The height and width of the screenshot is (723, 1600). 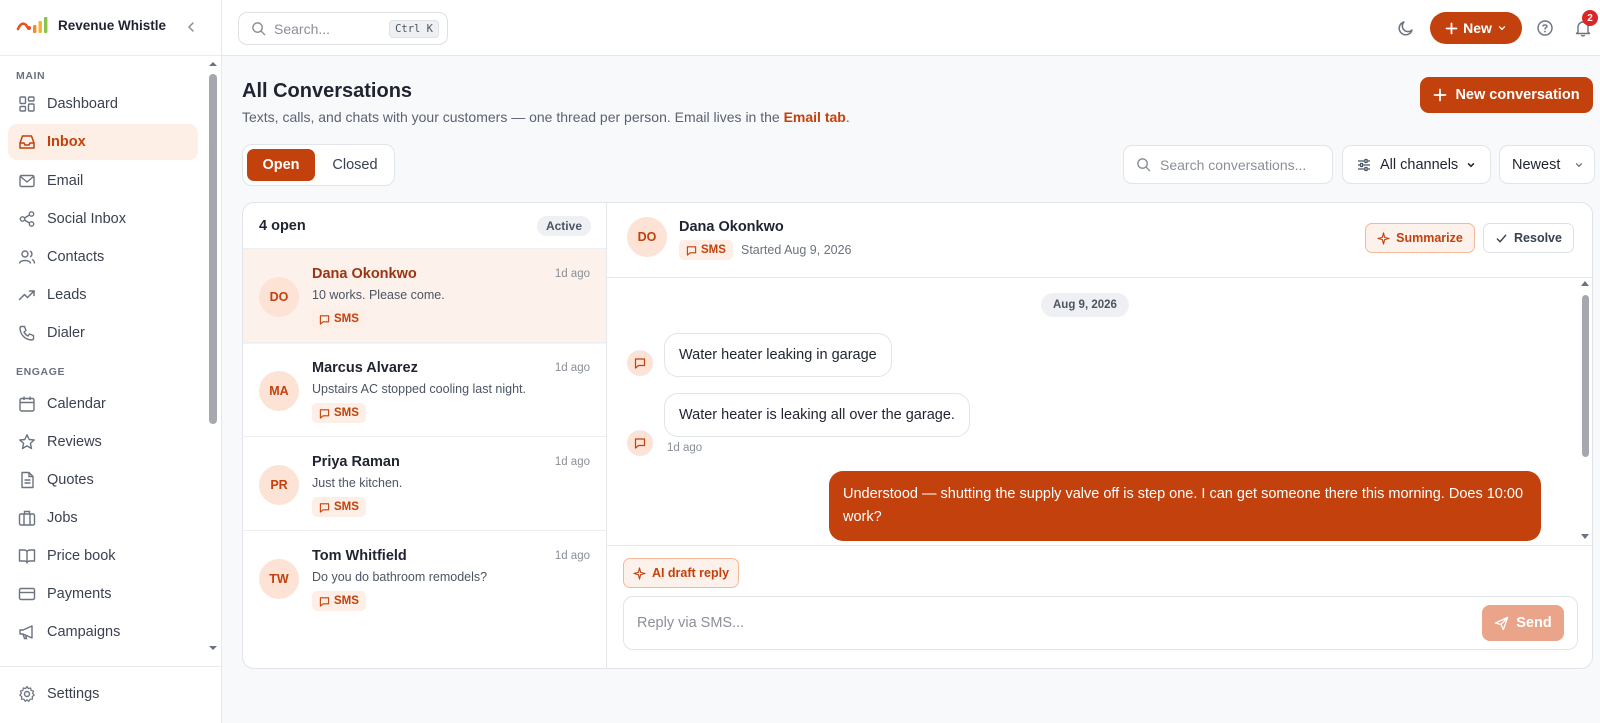 I want to click on sidebar-item-dashboard: Dashboard, so click(x=103, y=104).